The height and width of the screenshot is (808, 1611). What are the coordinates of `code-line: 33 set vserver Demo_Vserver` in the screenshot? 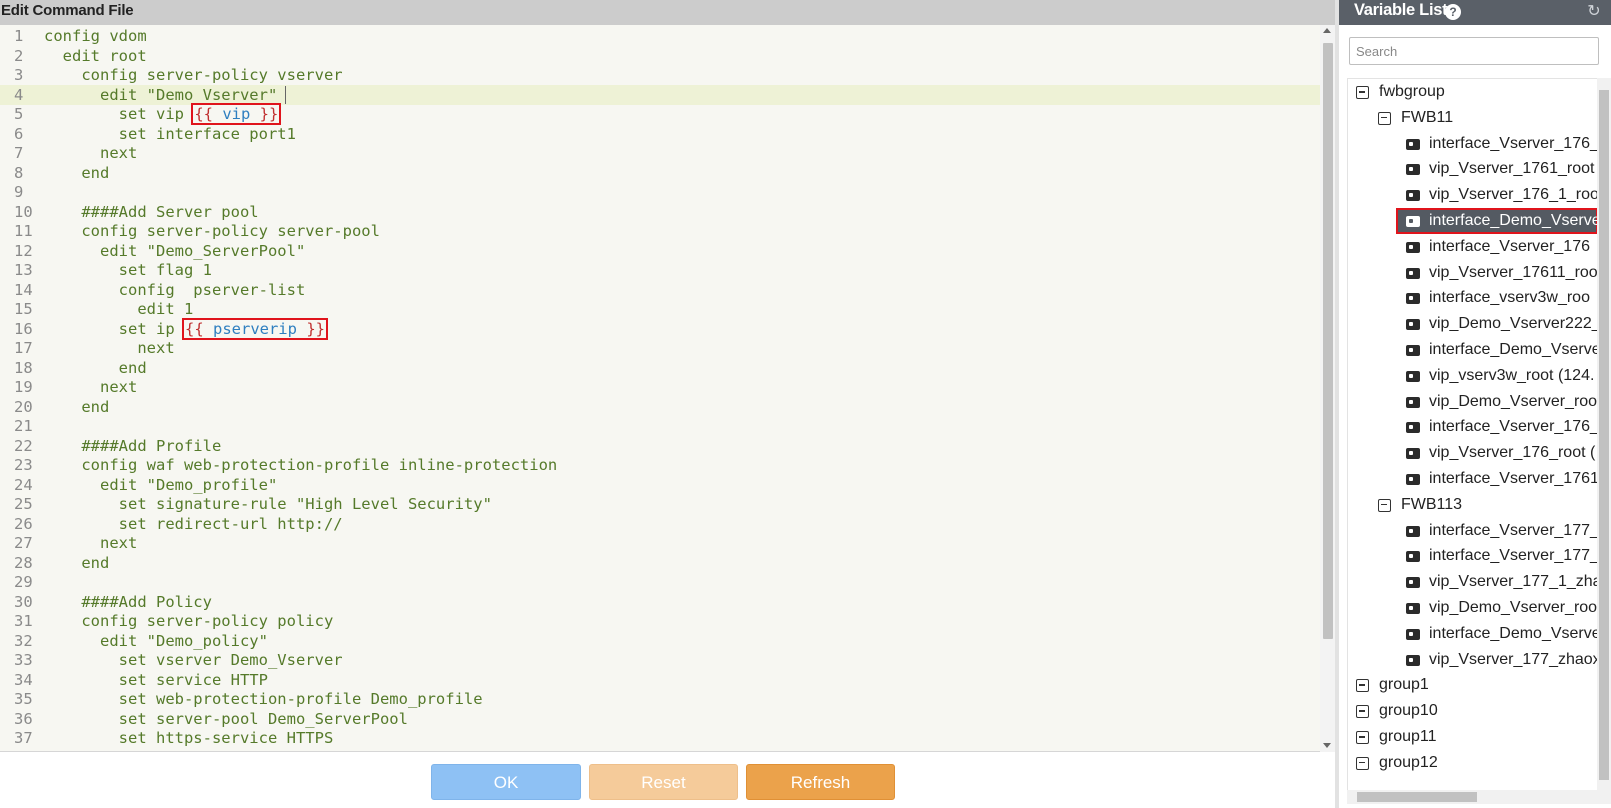 It's located at (660, 660).